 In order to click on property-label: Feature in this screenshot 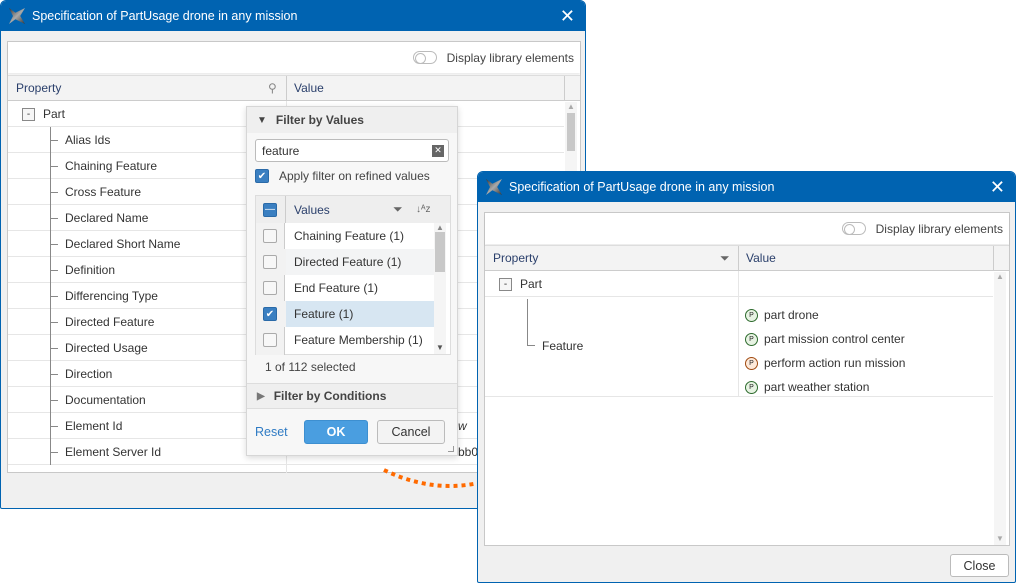, I will do `click(563, 346)`.